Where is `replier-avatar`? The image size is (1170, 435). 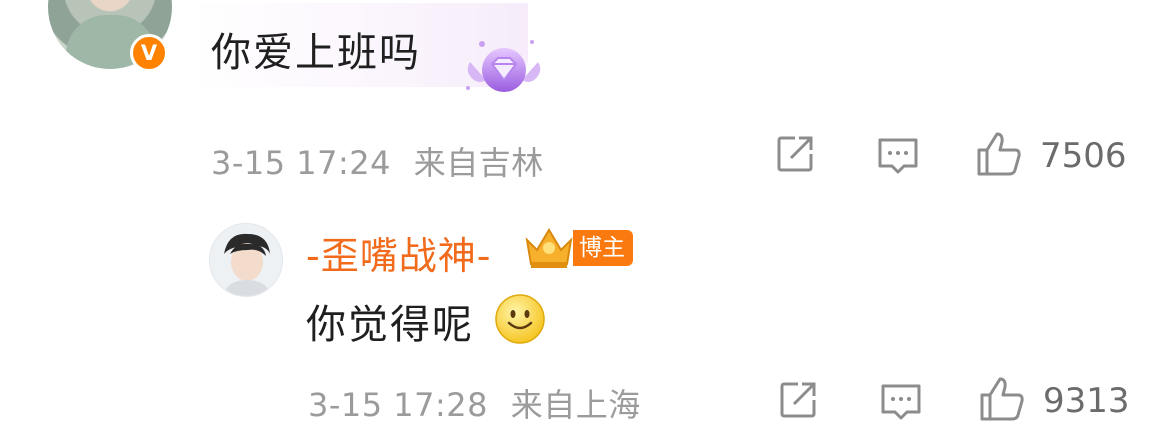
replier-avatar is located at coordinates (246, 260).